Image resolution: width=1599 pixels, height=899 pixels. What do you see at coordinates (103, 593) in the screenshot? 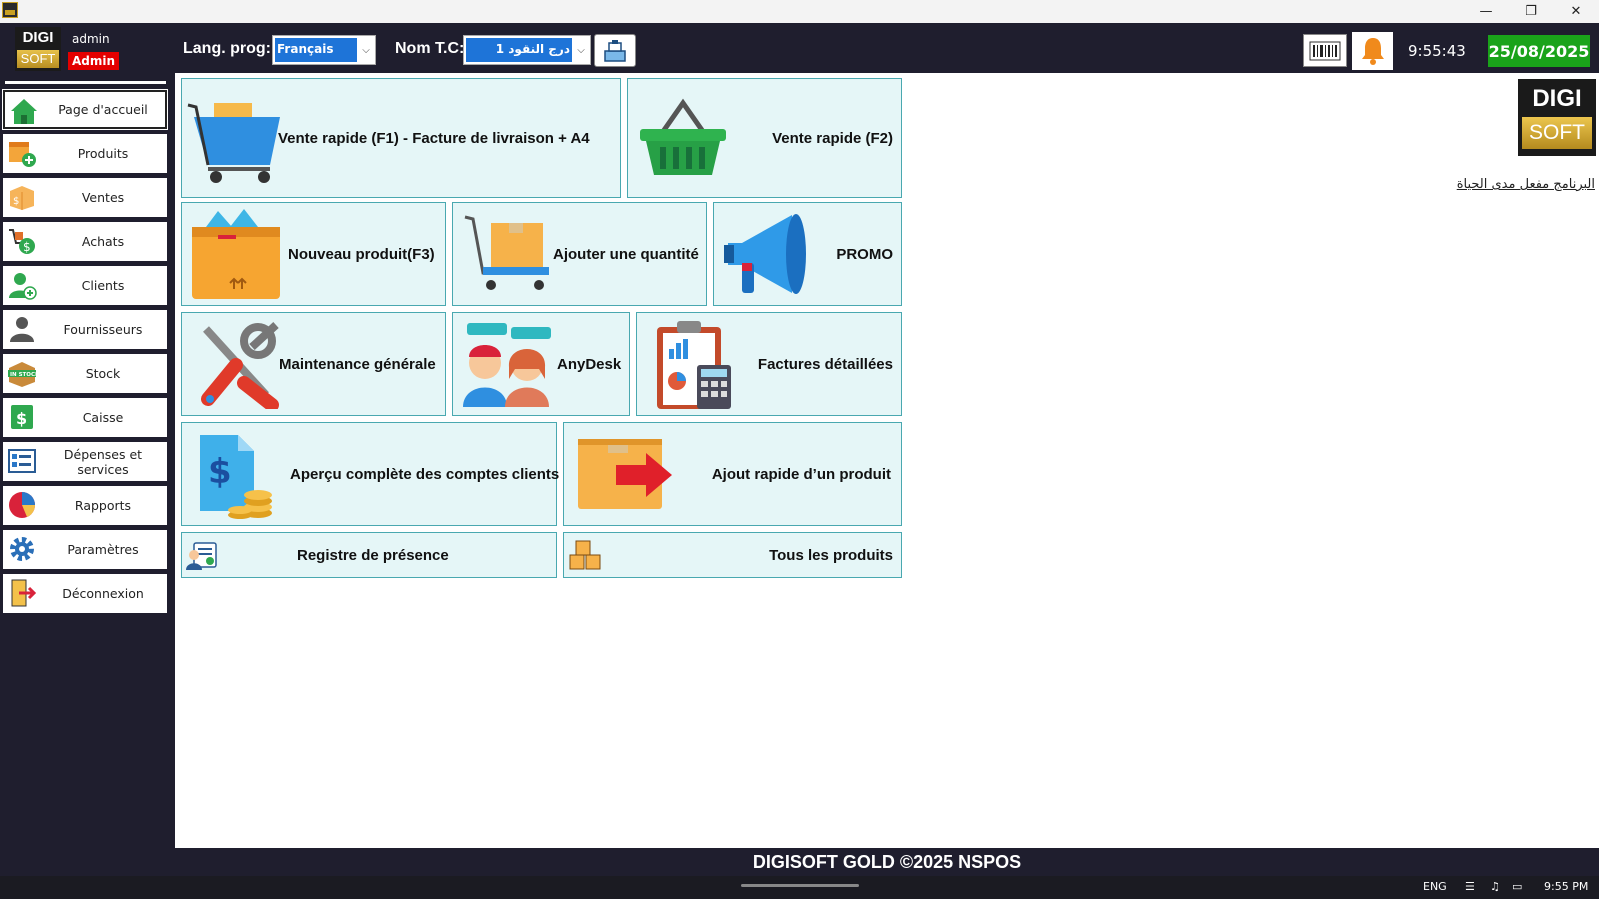
I see `sidebar-item-label: Déconnexion` at bounding box center [103, 593].